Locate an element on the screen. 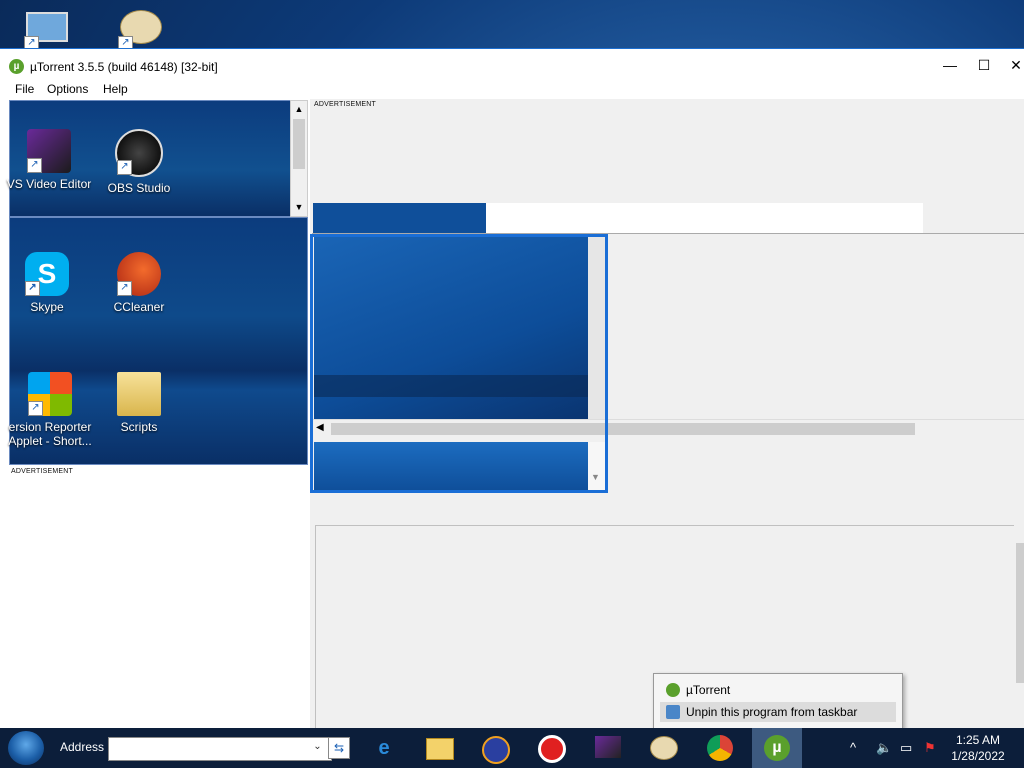 The width and height of the screenshot is (1024, 768). desktop-computer-icon: ↗ is located at coordinates (46, 29).